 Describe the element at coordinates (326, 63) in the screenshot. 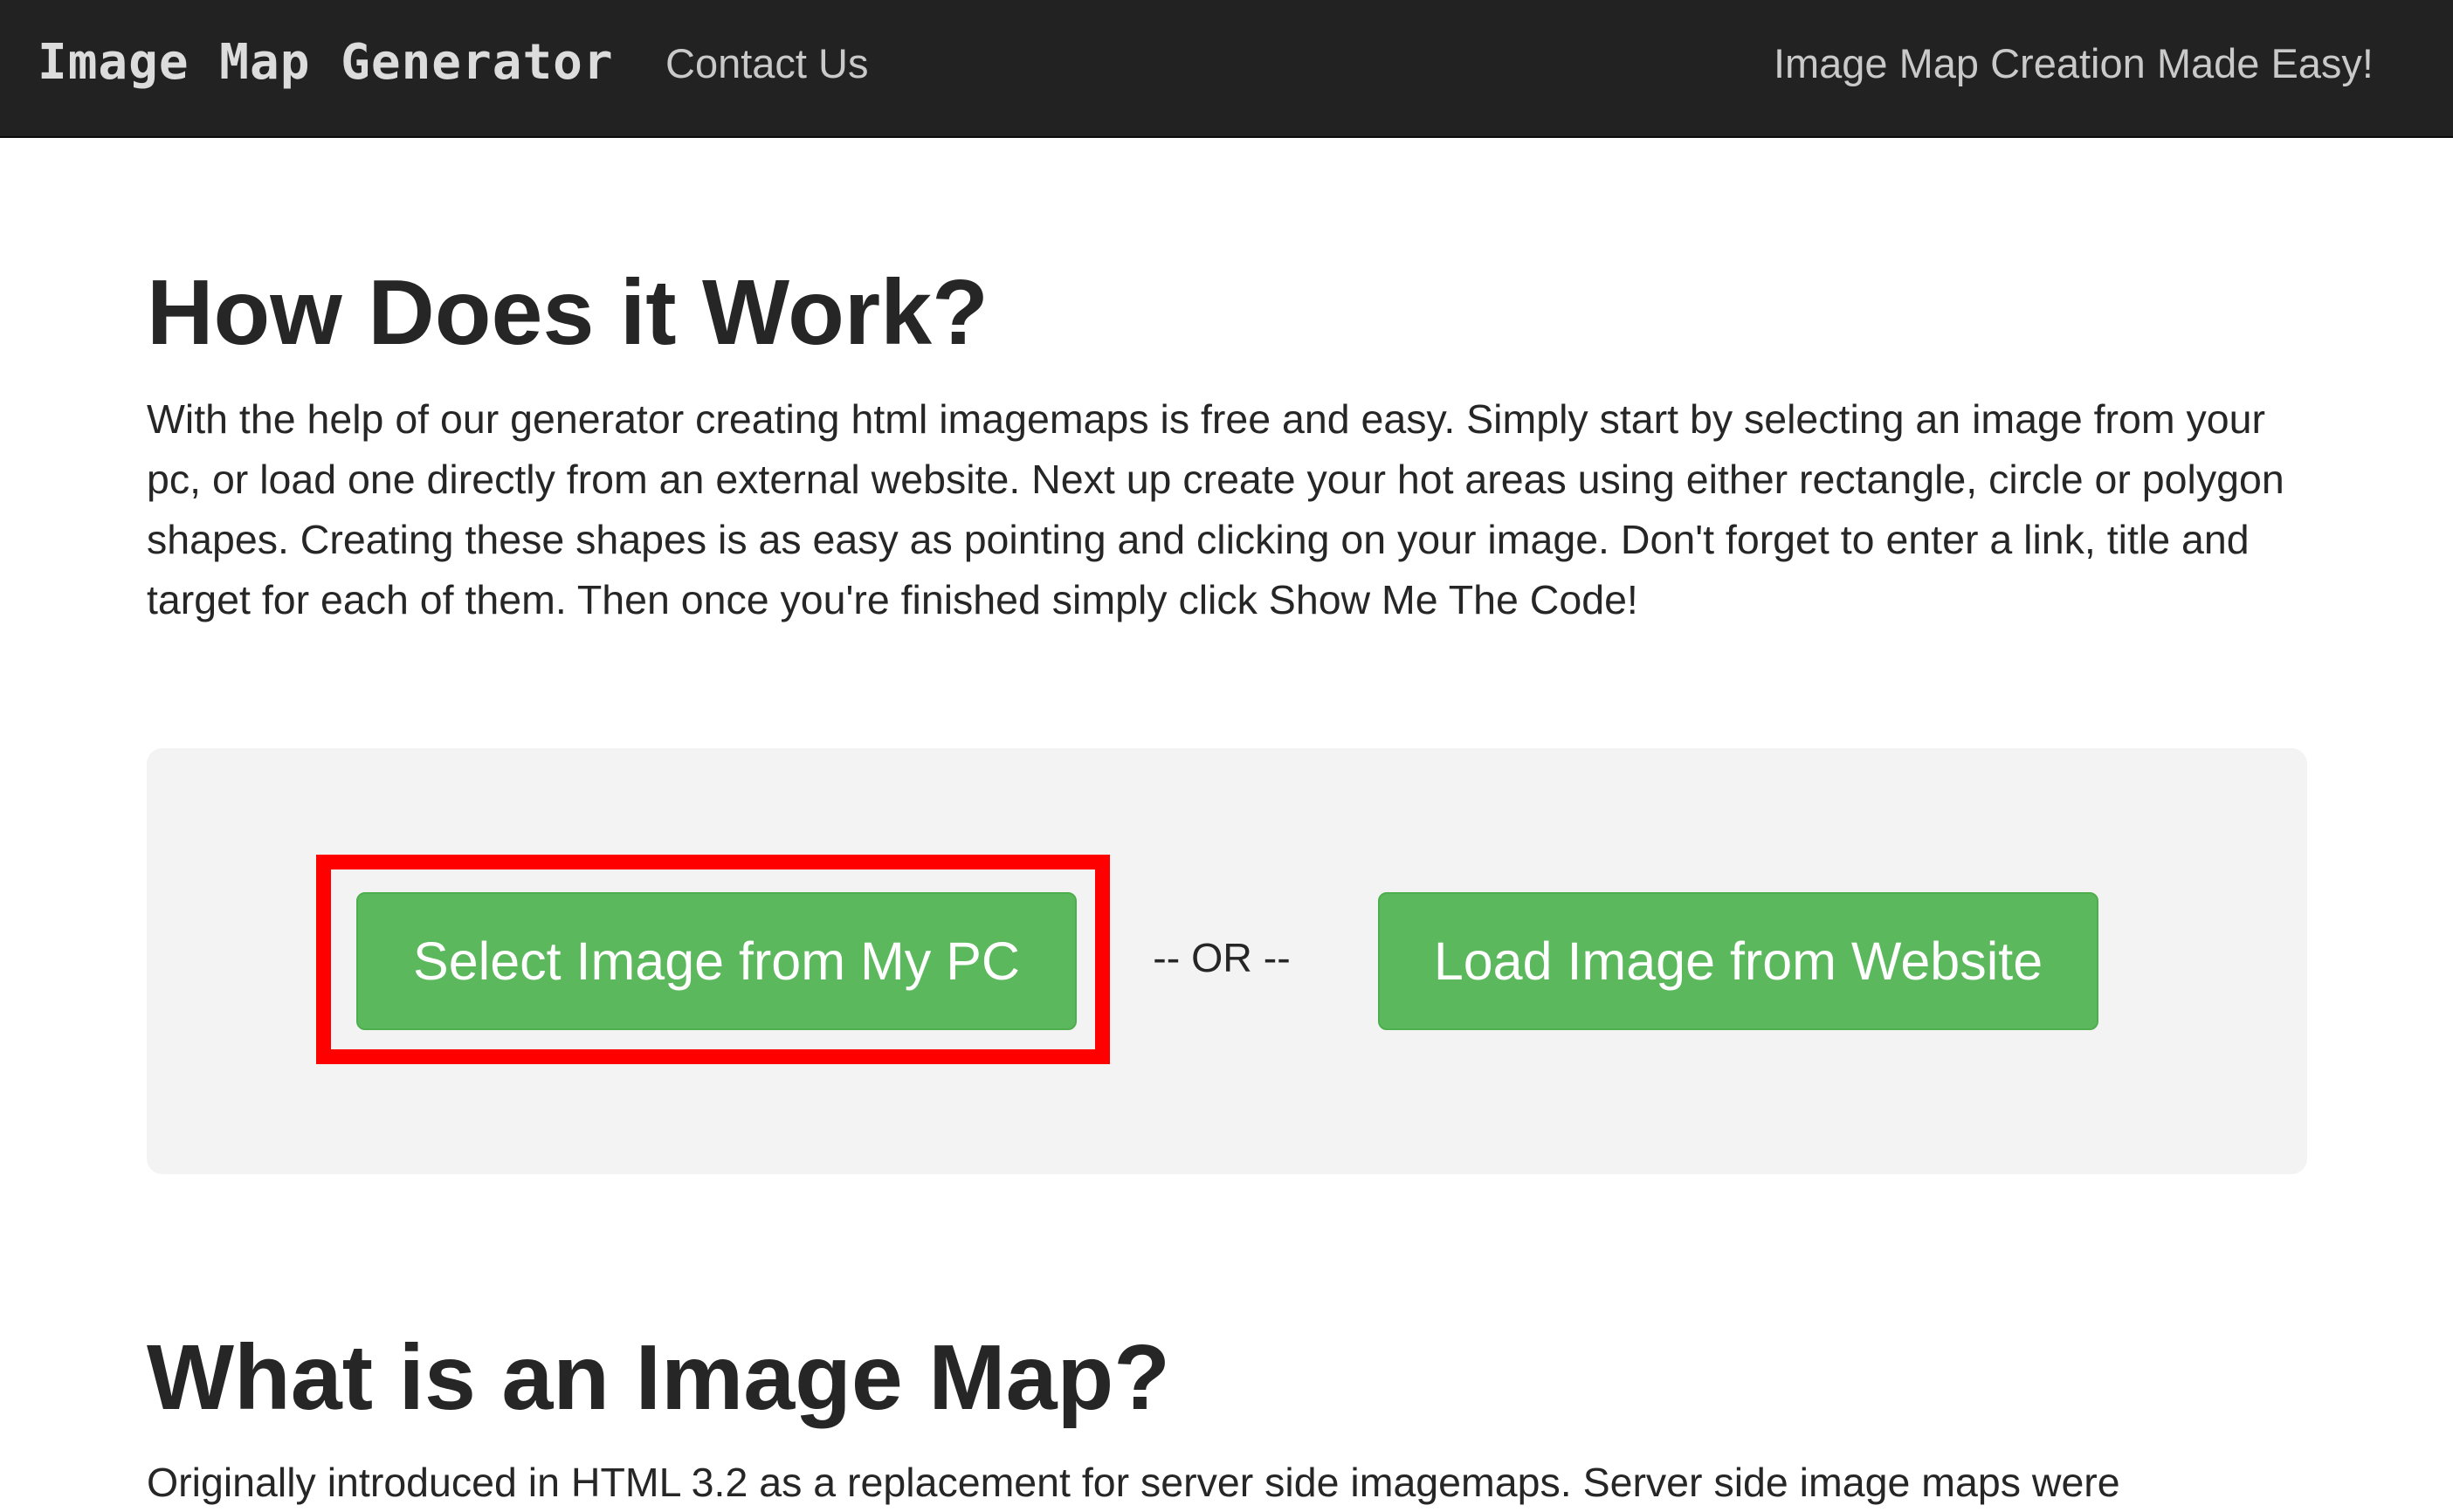

I see `brand-logo: Image Map Generator` at that location.